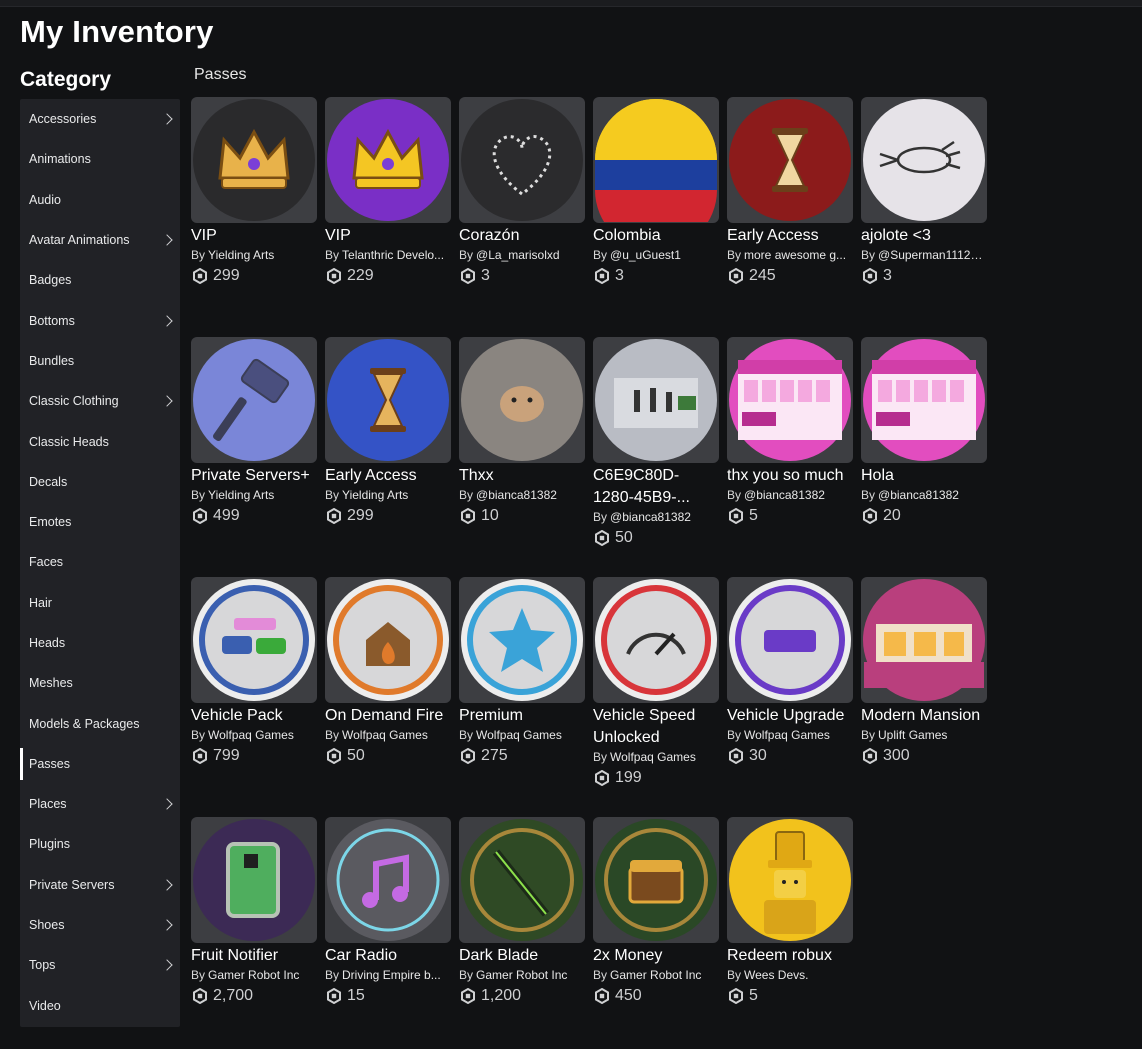 The height and width of the screenshot is (1049, 1142). What do you see at coordinates (924, 160) in the screenshot?
I see `axolotl-icon` at bounding box center [924, 160].